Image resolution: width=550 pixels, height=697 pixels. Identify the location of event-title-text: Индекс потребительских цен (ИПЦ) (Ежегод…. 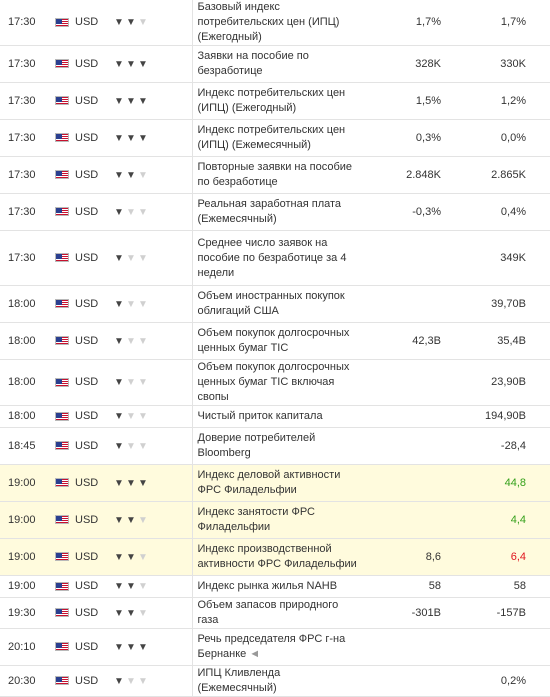
(271, 100).